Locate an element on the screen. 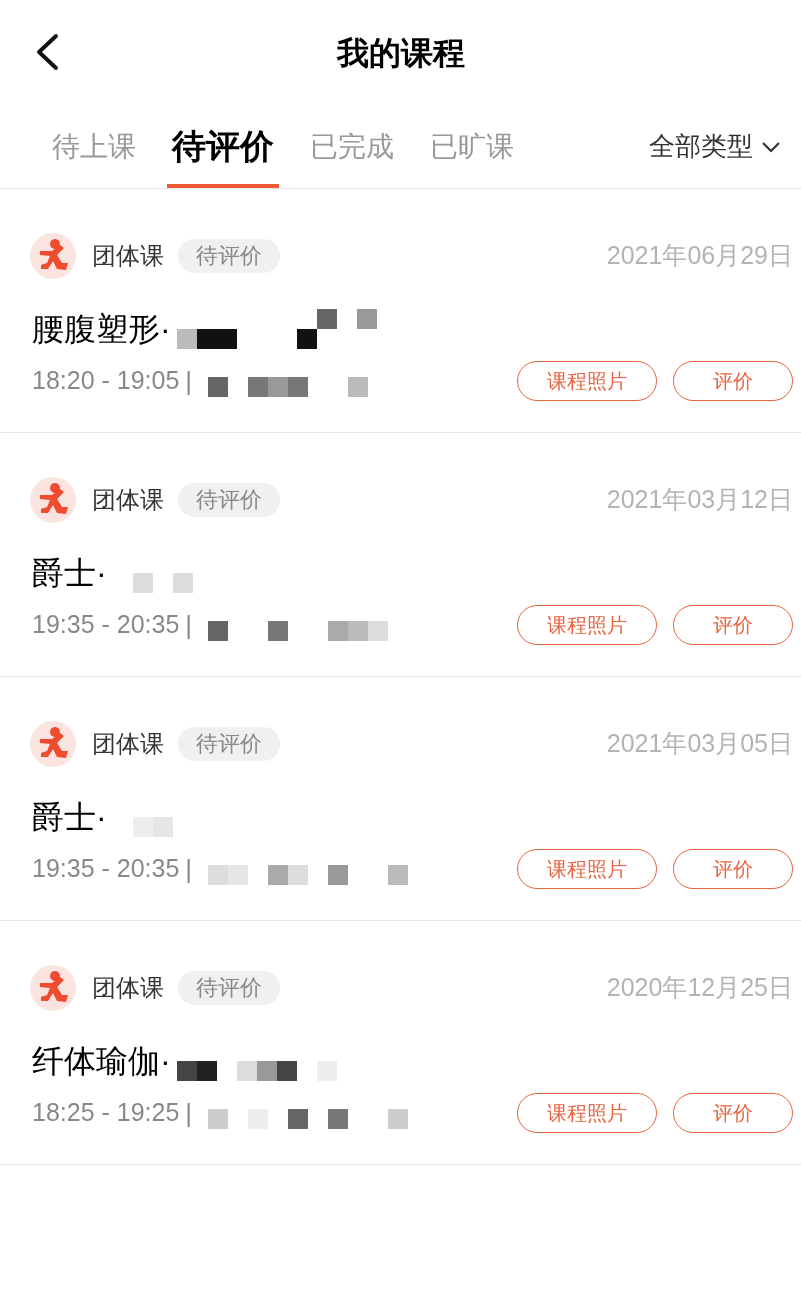 This screenshot has width=801, height=1304. page-title: 我的课程 is located at coordinates (400, 53).